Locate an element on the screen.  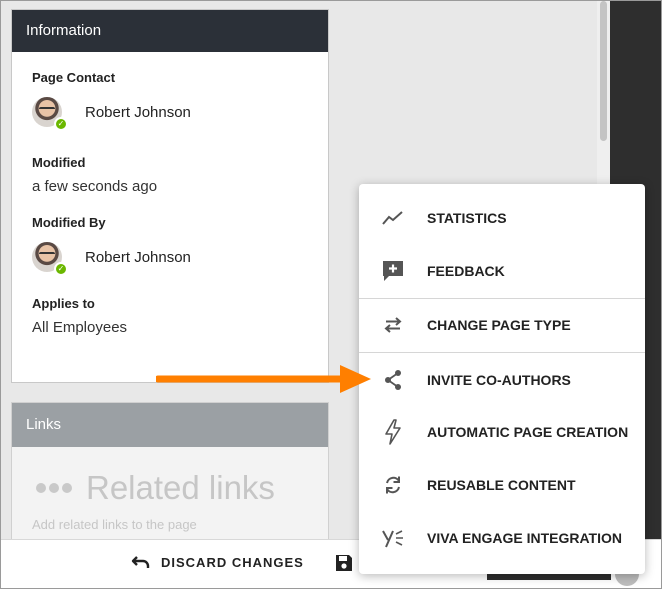
menu-item-label: STATISTICS is located at coordinates (467, 218).